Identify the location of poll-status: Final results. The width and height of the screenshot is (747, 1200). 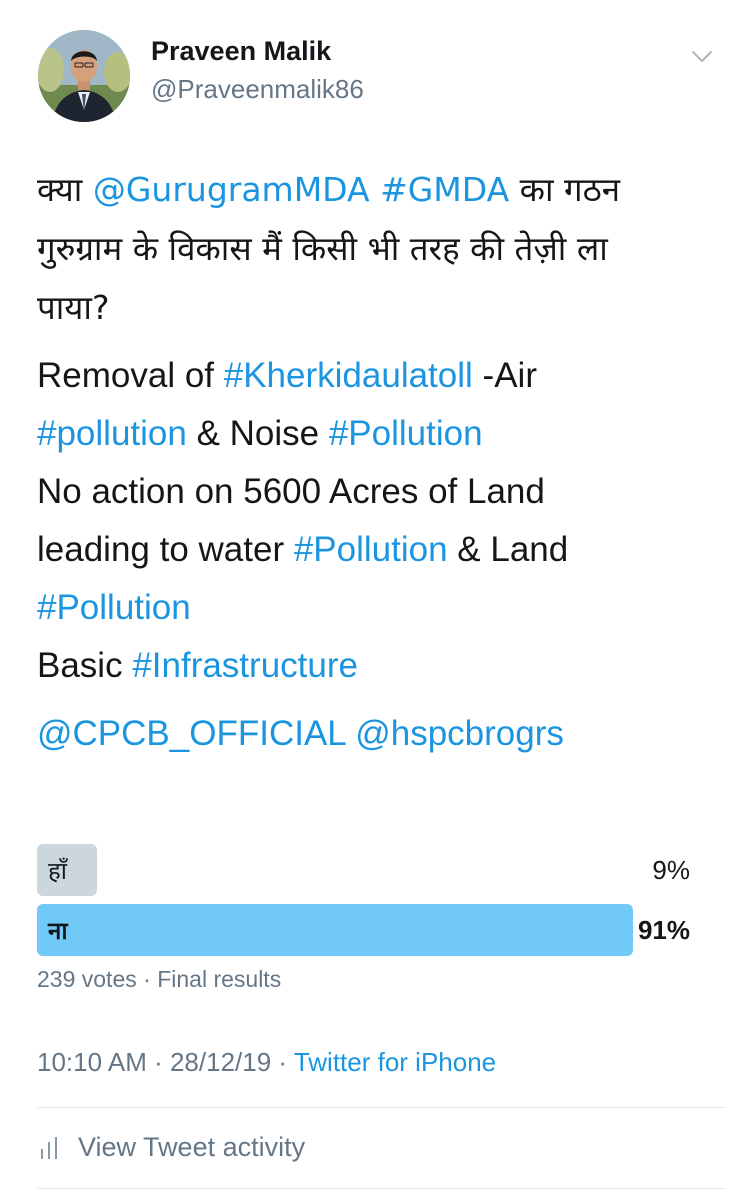
(219, 979).